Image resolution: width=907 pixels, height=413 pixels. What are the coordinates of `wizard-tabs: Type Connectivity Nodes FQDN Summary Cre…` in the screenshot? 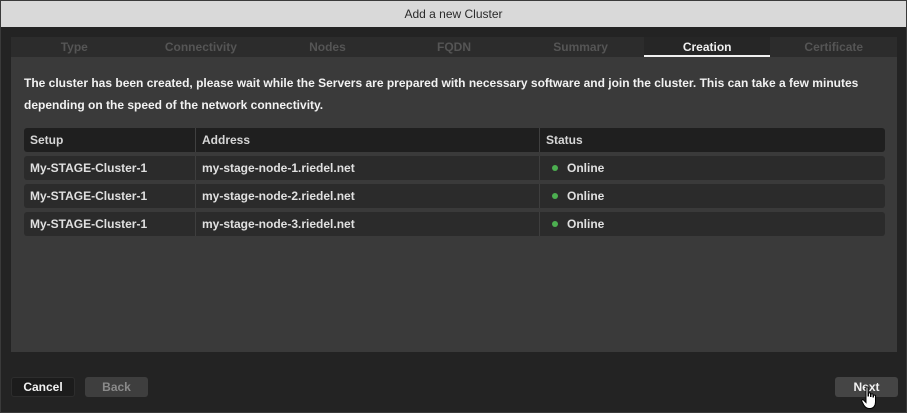 It's located at (454, 47).